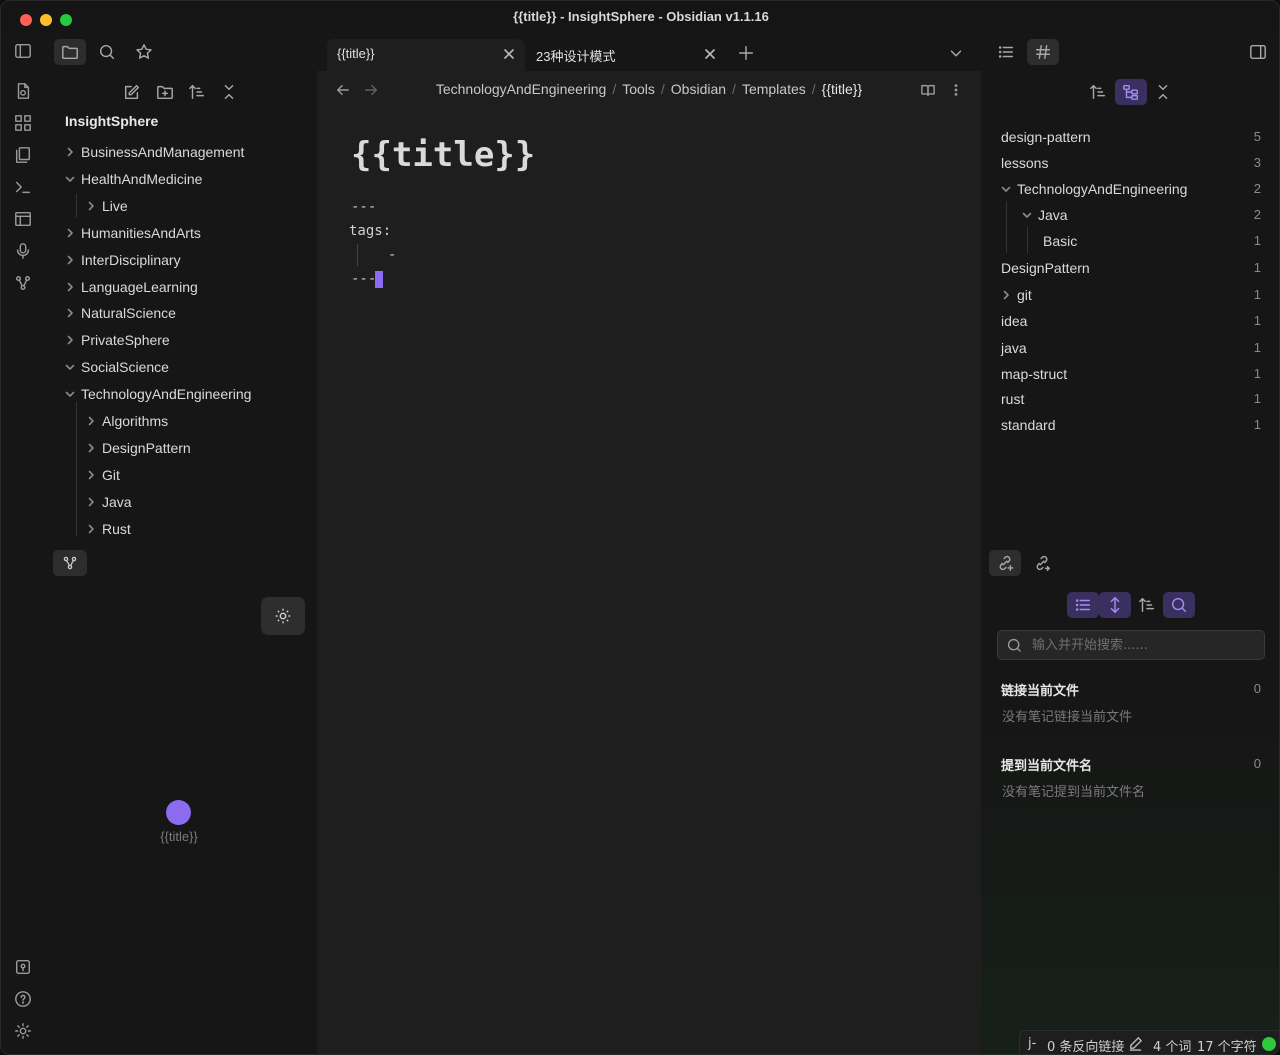 The width and height of the screenshot is (1280, 1055). What do you see at coordinates (107, 52) in the screenshot?
I see `search-tab-icon` at bounding box center [107, 52].